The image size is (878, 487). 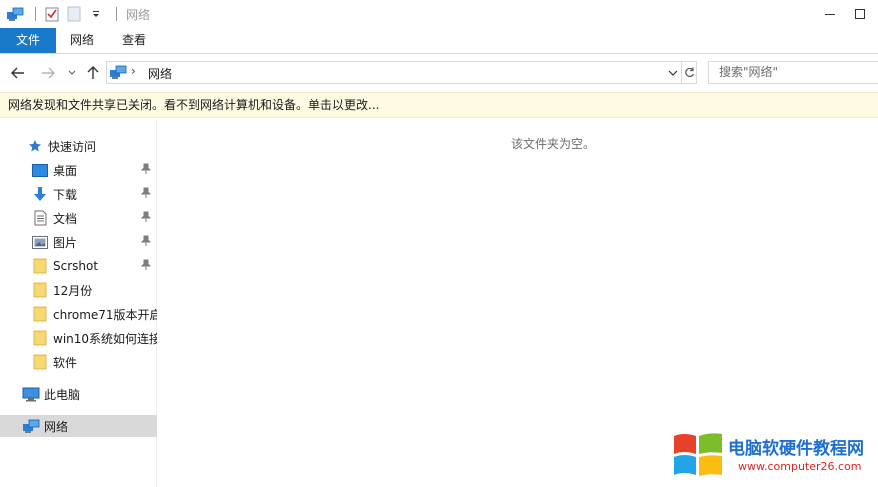 I want to click on sidebar-item-this-pc: 此电脑, so click(x=78, y=394).